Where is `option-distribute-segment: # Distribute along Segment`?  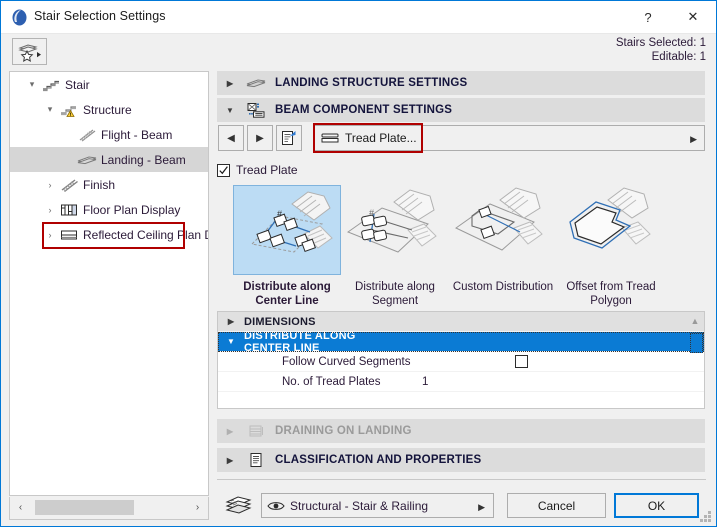 option-distribute-segment: # Distribute along Segment is located at coordinates (395, 246).